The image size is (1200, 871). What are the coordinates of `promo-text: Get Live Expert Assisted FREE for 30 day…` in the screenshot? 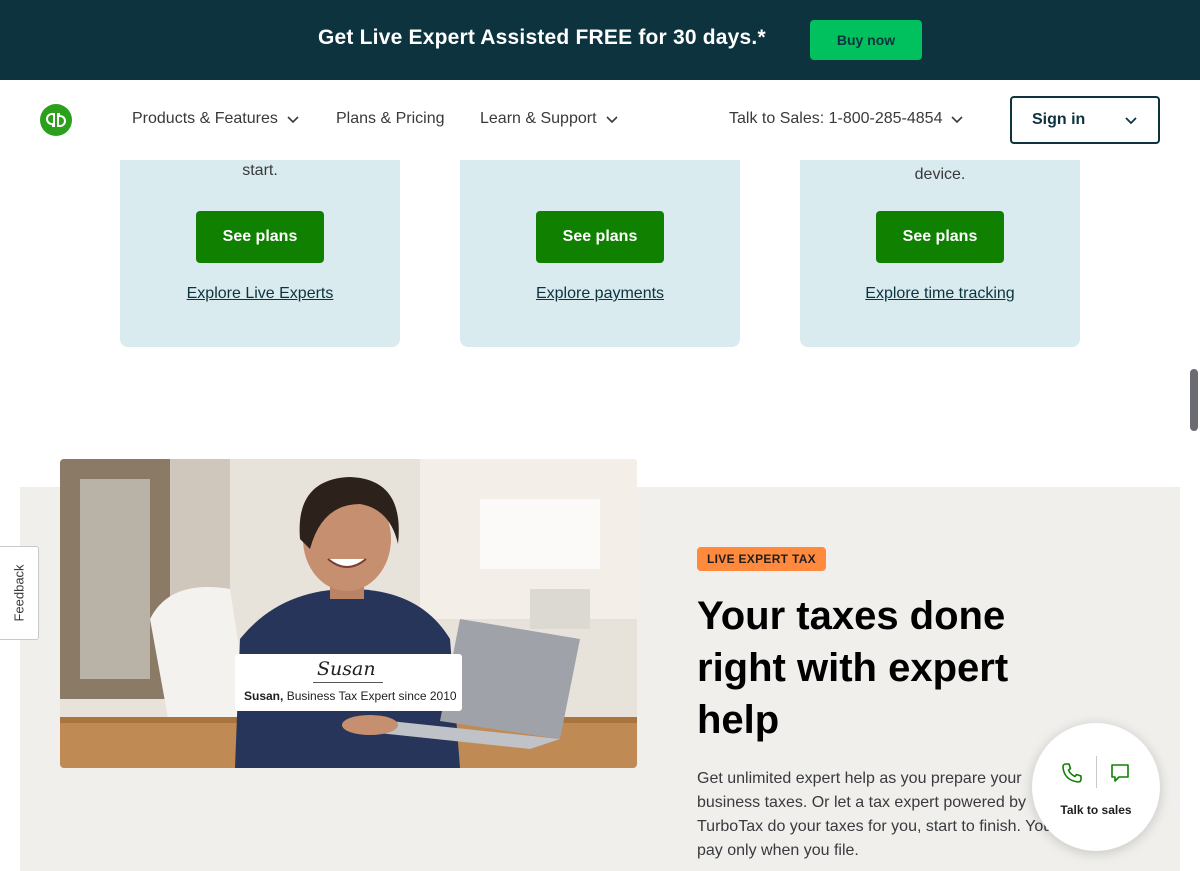 It's located at (542, 37).